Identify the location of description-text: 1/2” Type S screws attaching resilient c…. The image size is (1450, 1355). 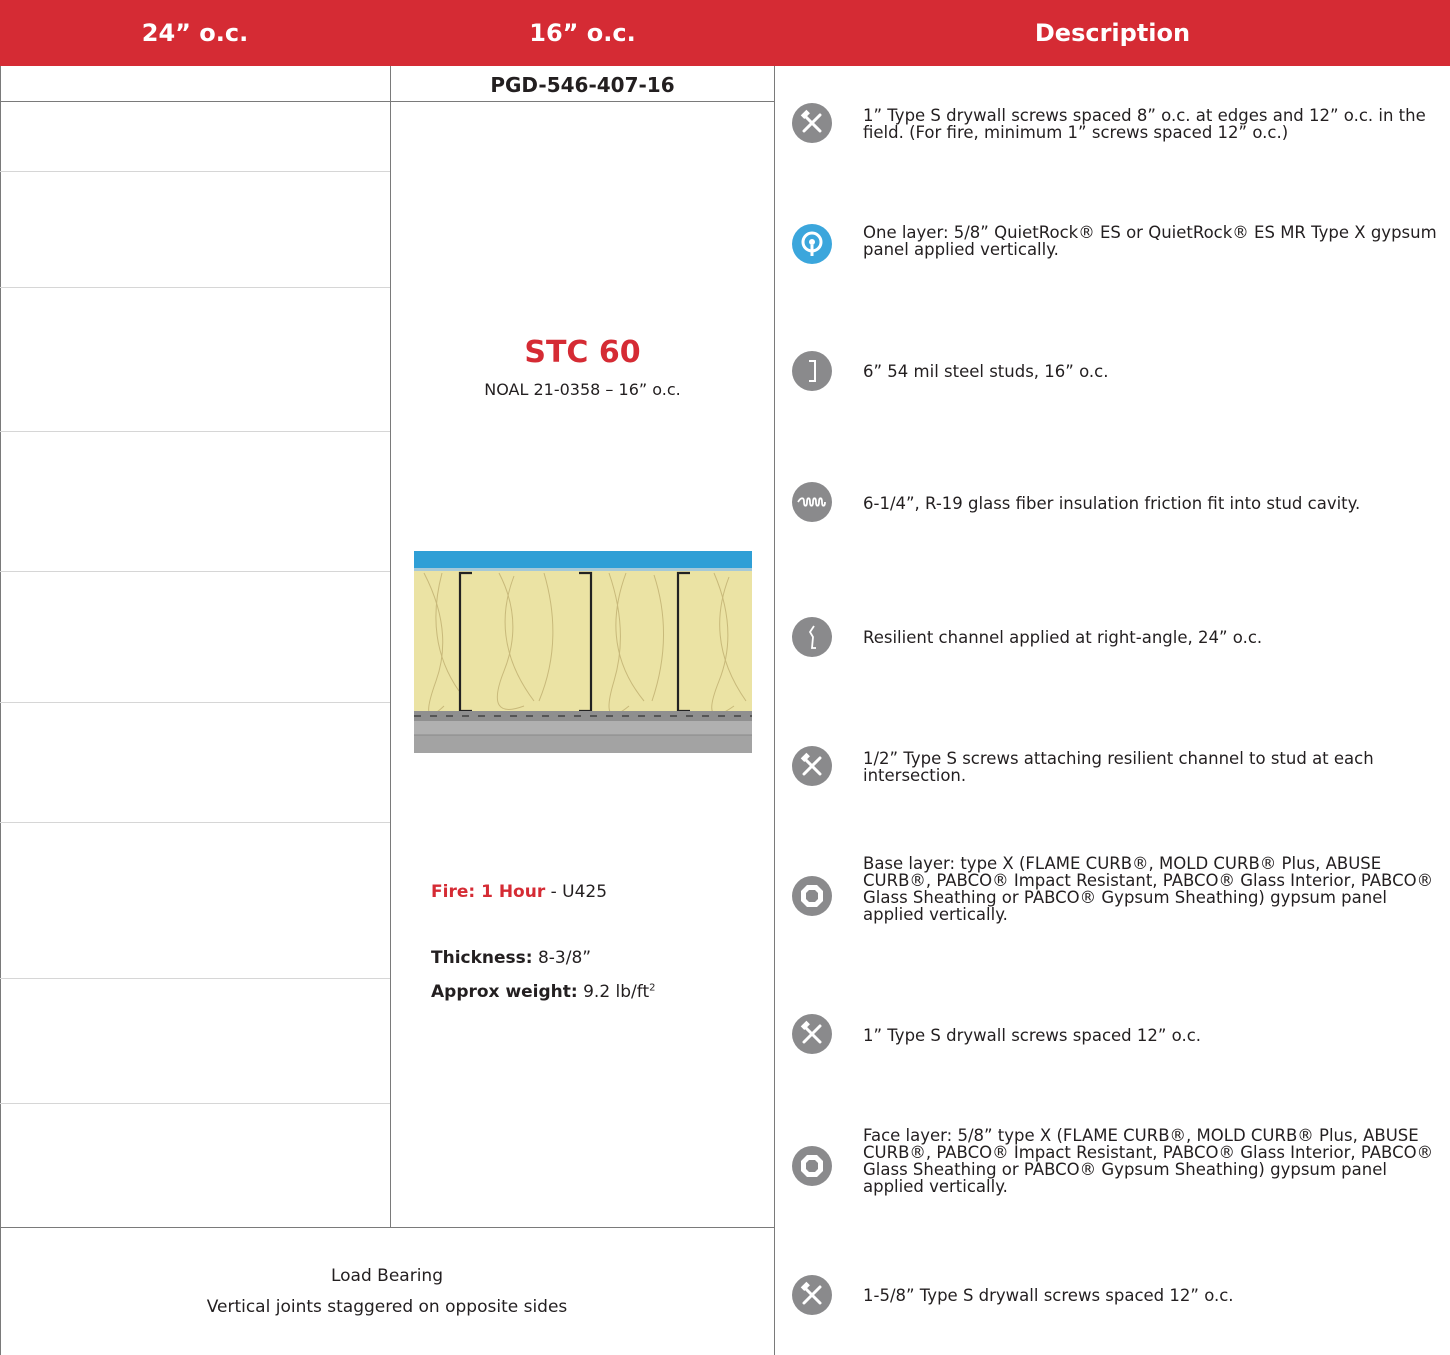
(1118, 767).